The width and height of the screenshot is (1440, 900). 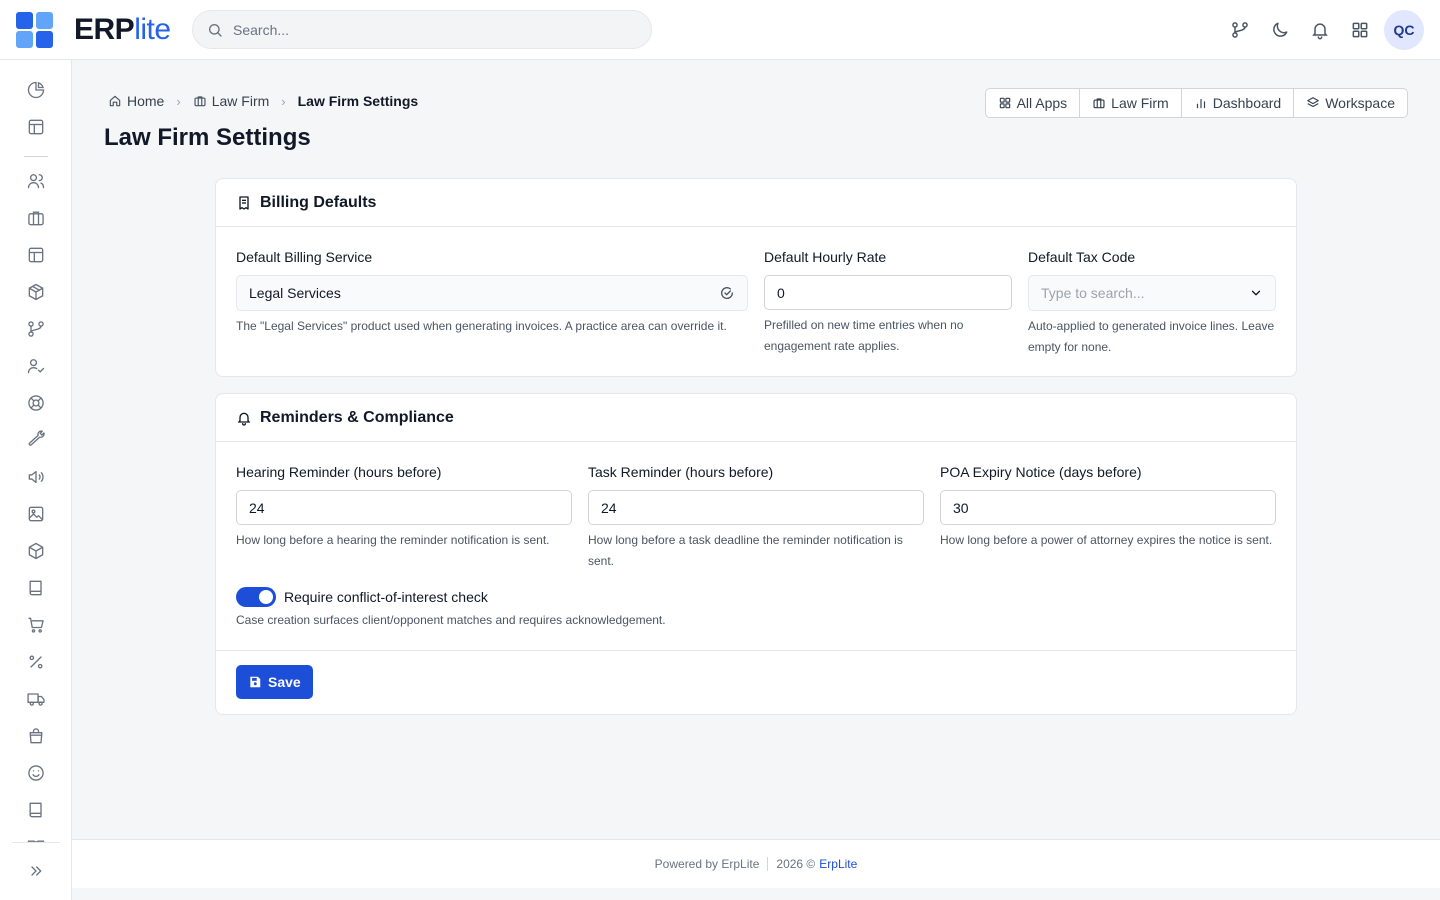 What do you see at coordinates (36, 366) in the screenshot?
I see `user-check-icon` at bounding box center [36, 366].